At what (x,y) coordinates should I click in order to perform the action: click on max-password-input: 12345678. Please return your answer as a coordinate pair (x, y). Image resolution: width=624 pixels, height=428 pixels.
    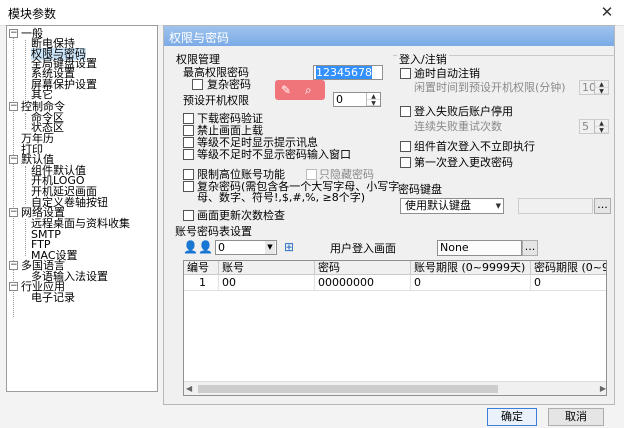
    Looking at the image, I should click on (348, 72).